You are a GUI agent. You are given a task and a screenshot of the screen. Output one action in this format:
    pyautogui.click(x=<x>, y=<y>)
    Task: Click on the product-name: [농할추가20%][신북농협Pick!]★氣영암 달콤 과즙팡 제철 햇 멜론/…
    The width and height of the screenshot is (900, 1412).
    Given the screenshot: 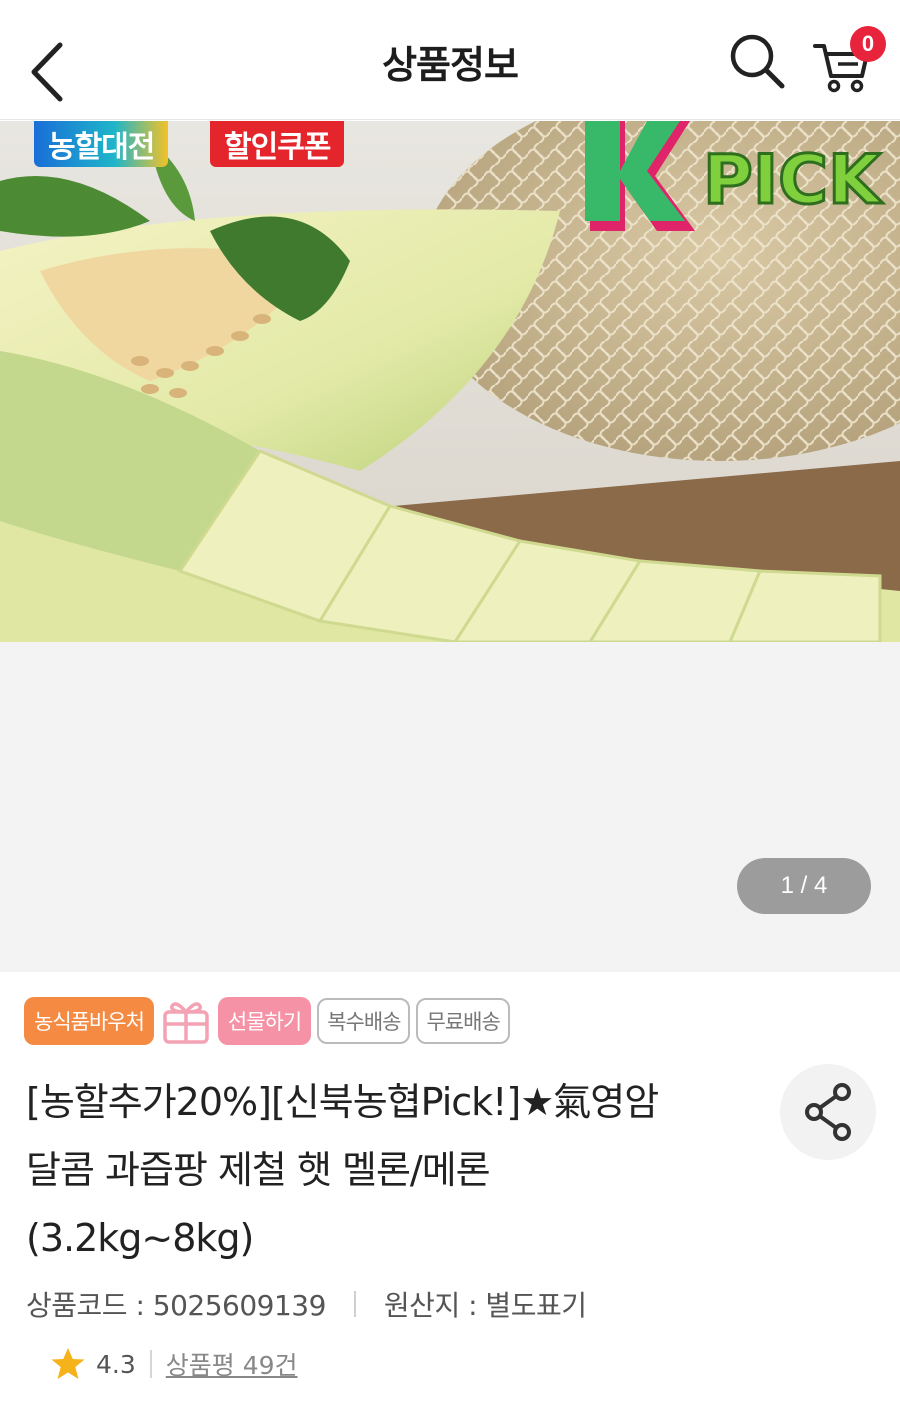 What is the action you would take?
    pyautogui.click(x=406, y=1170)
    